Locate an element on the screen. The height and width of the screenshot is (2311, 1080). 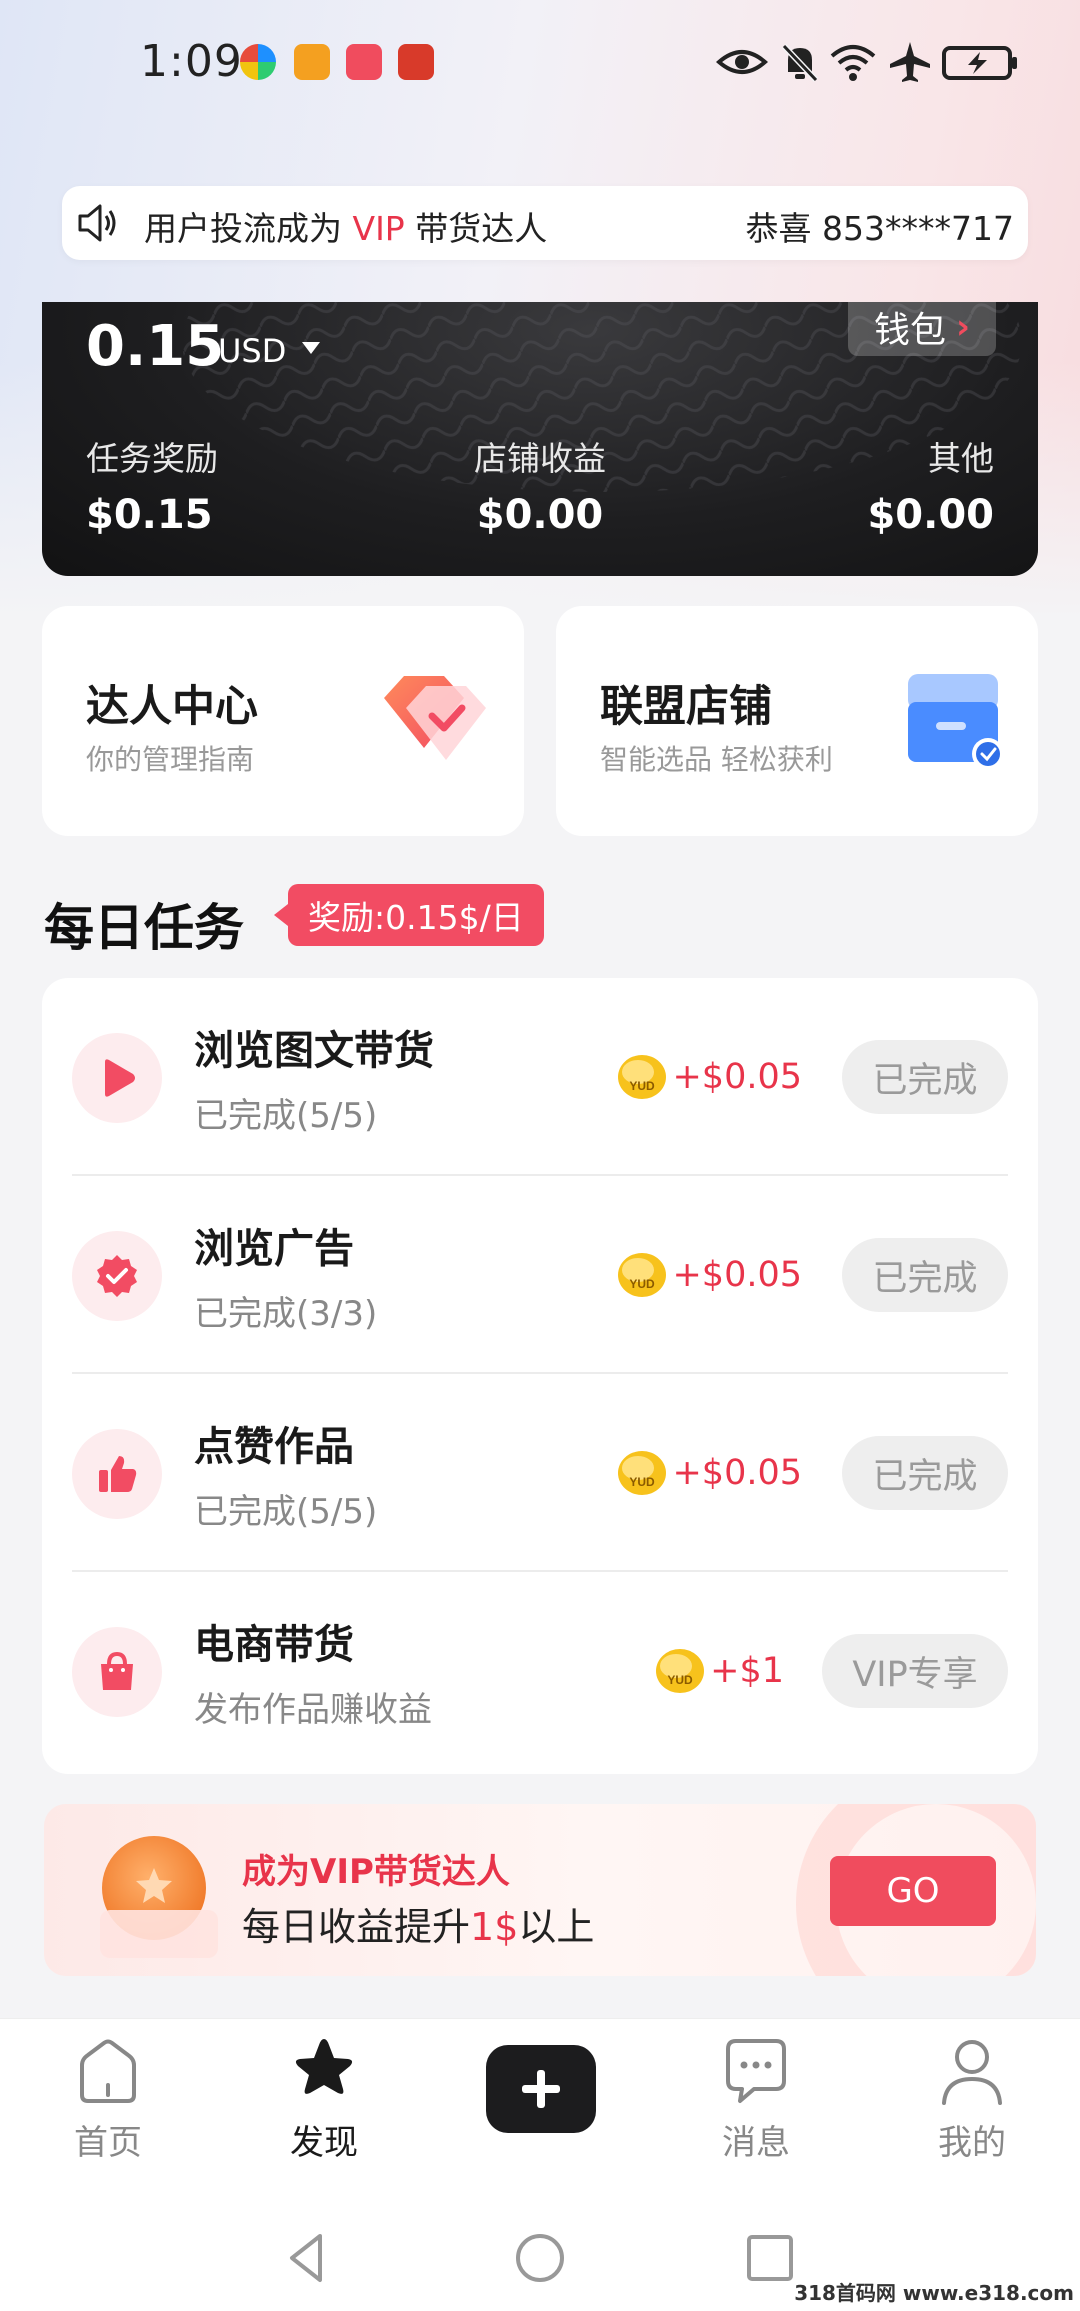
plus-icon is located at coordinates (541, 2089).